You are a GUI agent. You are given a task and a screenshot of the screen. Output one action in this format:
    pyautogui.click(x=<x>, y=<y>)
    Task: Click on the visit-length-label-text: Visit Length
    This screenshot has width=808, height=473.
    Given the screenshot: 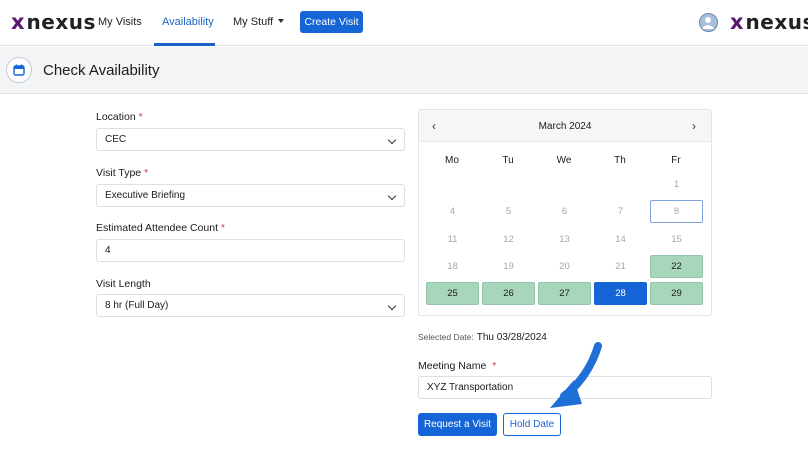 What is the action you would take?
    pyautogui.click(x=123, y=284)
    